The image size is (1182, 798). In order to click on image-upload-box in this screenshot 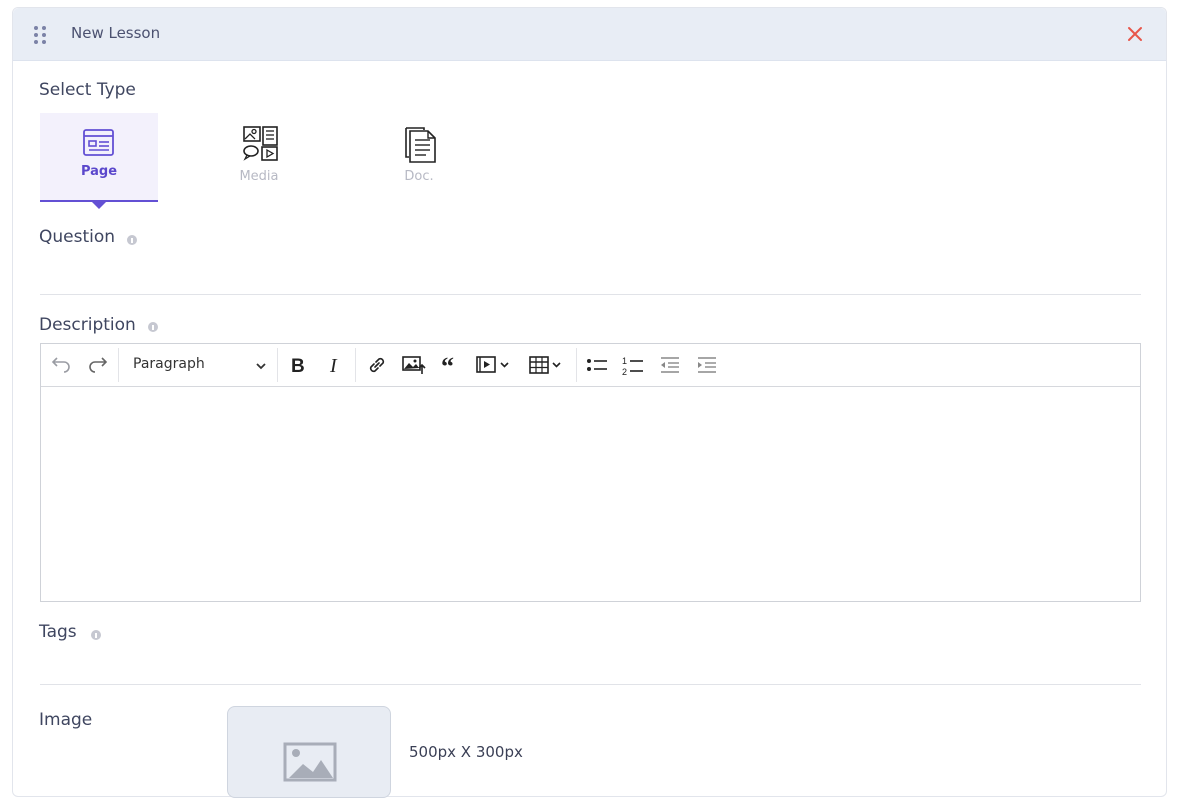, I will do `click(309, 752)`.